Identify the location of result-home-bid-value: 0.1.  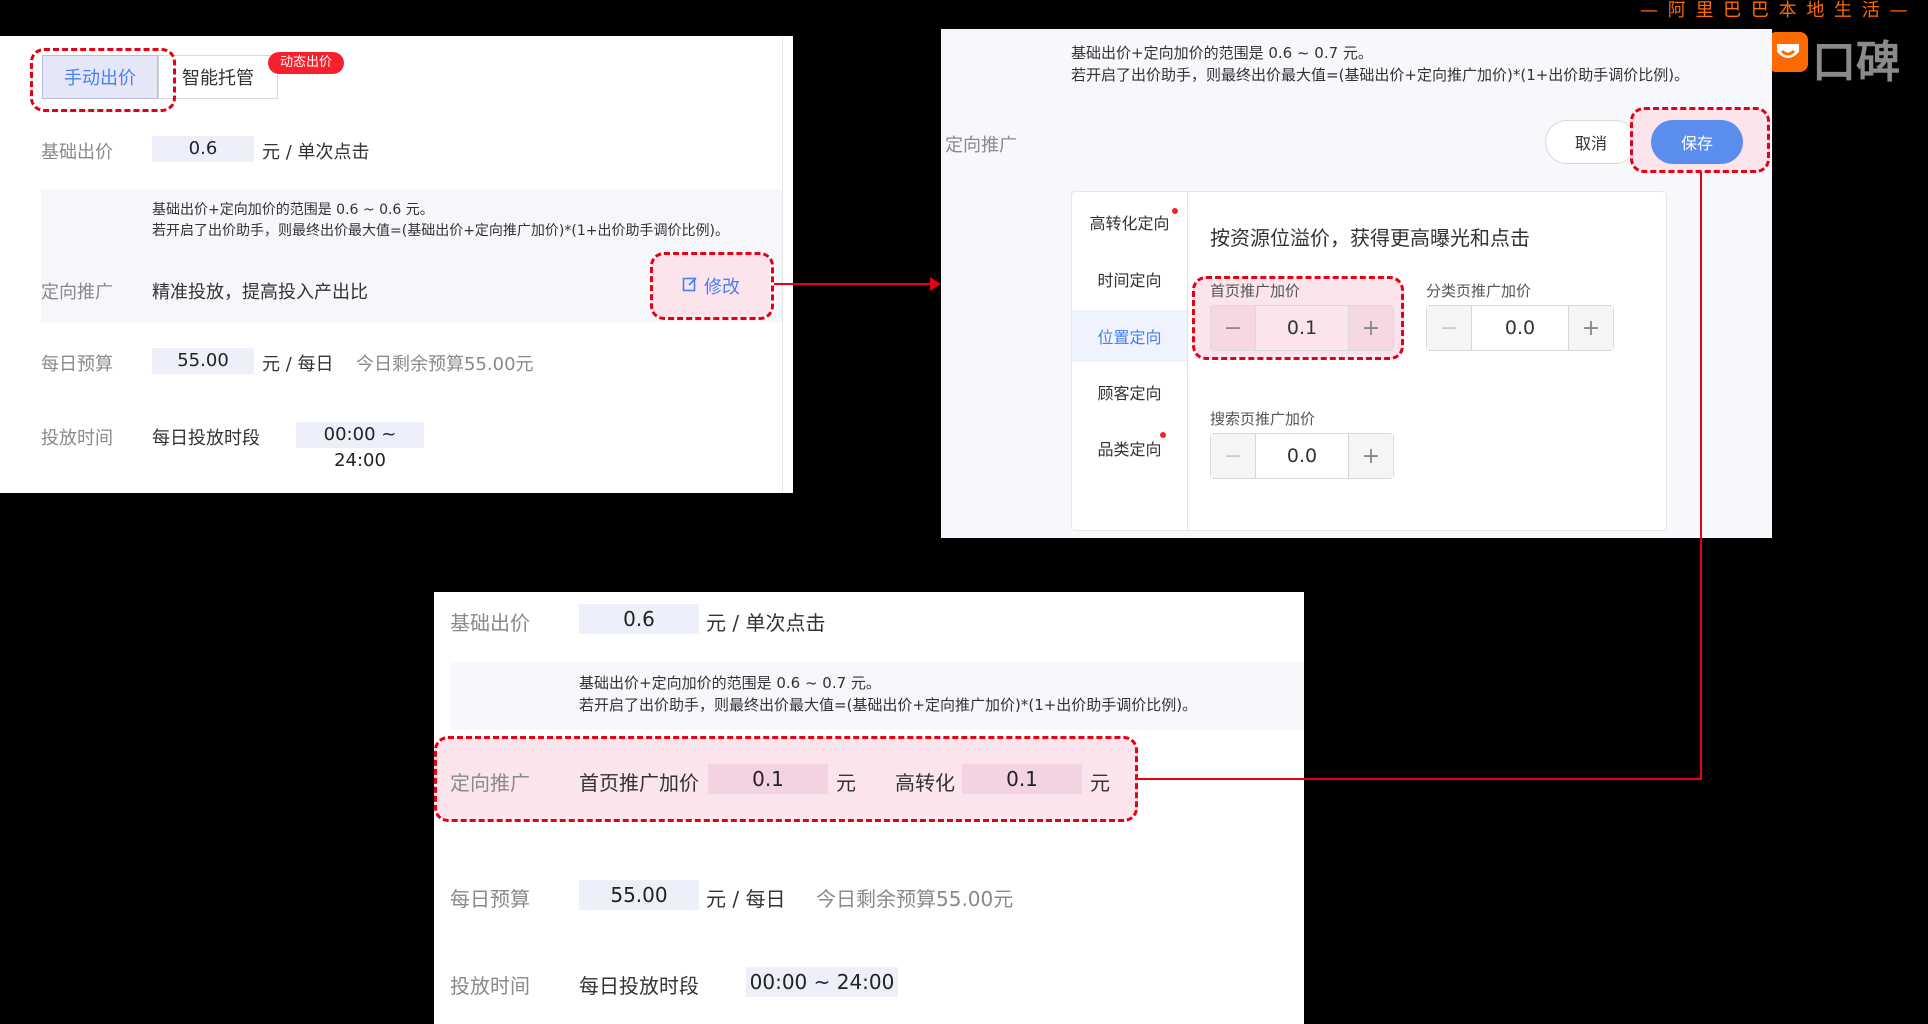
(768, 779).